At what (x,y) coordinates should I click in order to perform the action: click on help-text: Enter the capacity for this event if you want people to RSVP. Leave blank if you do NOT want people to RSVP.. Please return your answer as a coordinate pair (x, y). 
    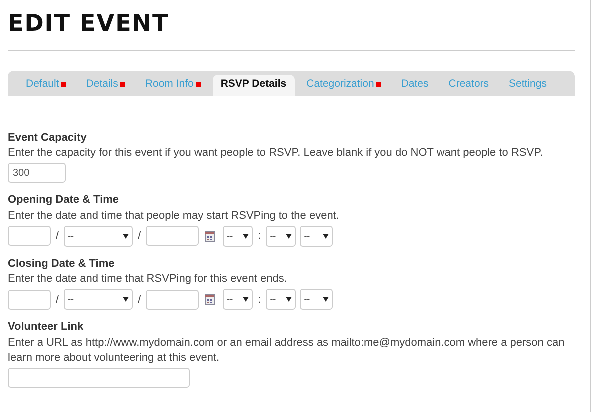
    Looking at the image, I should click on (276, 154).